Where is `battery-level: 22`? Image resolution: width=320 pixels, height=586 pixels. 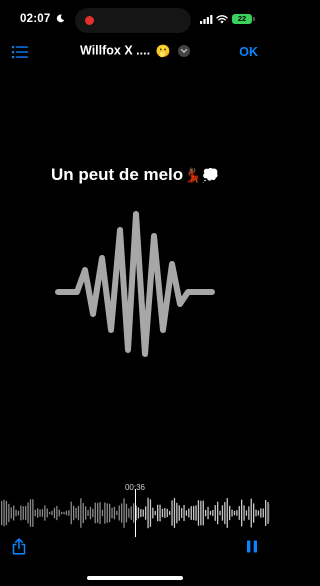
battery-level: 22 is located at coordinates (242, 18).